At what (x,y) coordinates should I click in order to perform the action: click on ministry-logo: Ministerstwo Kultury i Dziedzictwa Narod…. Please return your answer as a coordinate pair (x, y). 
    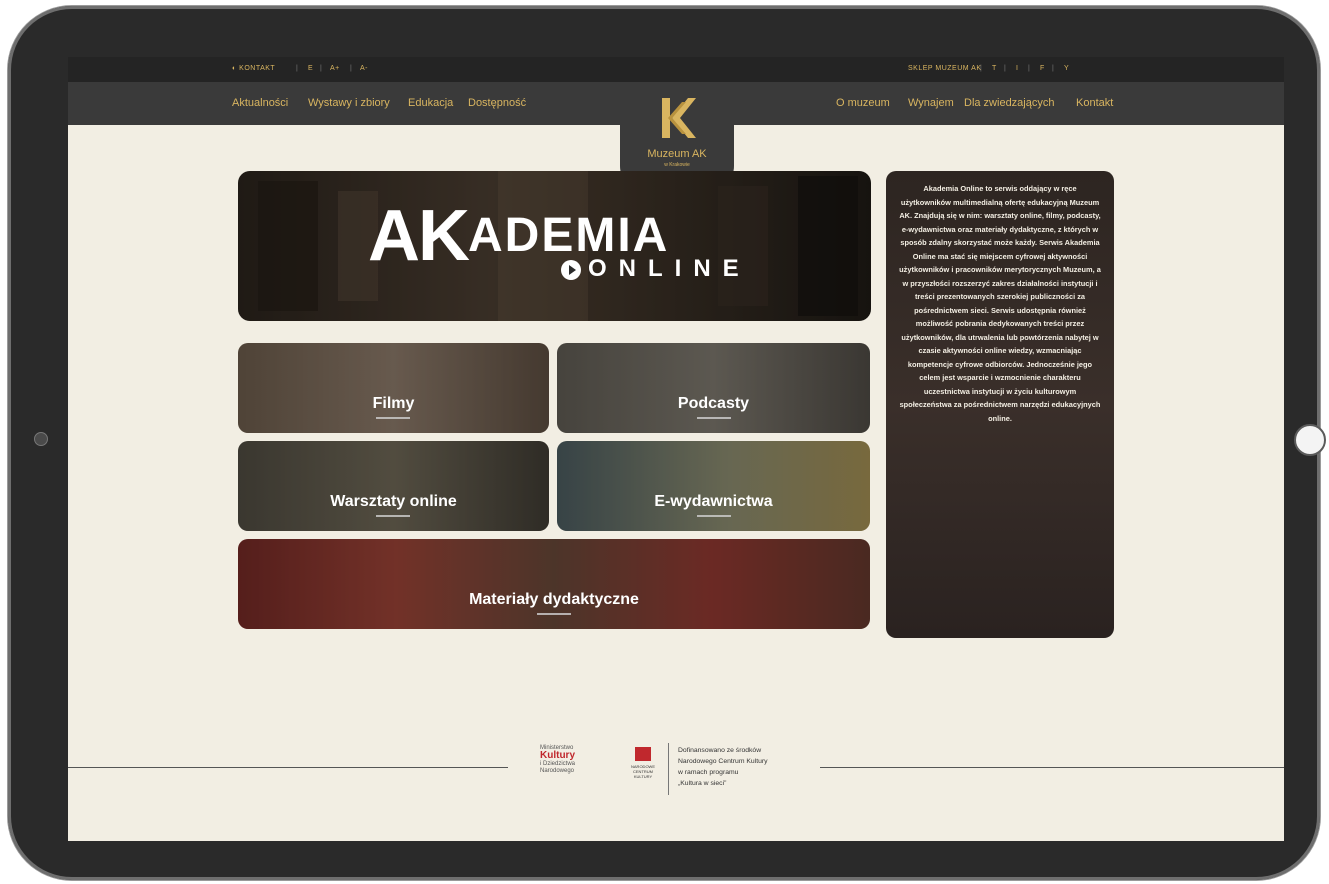
    Looking at the image, I should click on (575, 760).